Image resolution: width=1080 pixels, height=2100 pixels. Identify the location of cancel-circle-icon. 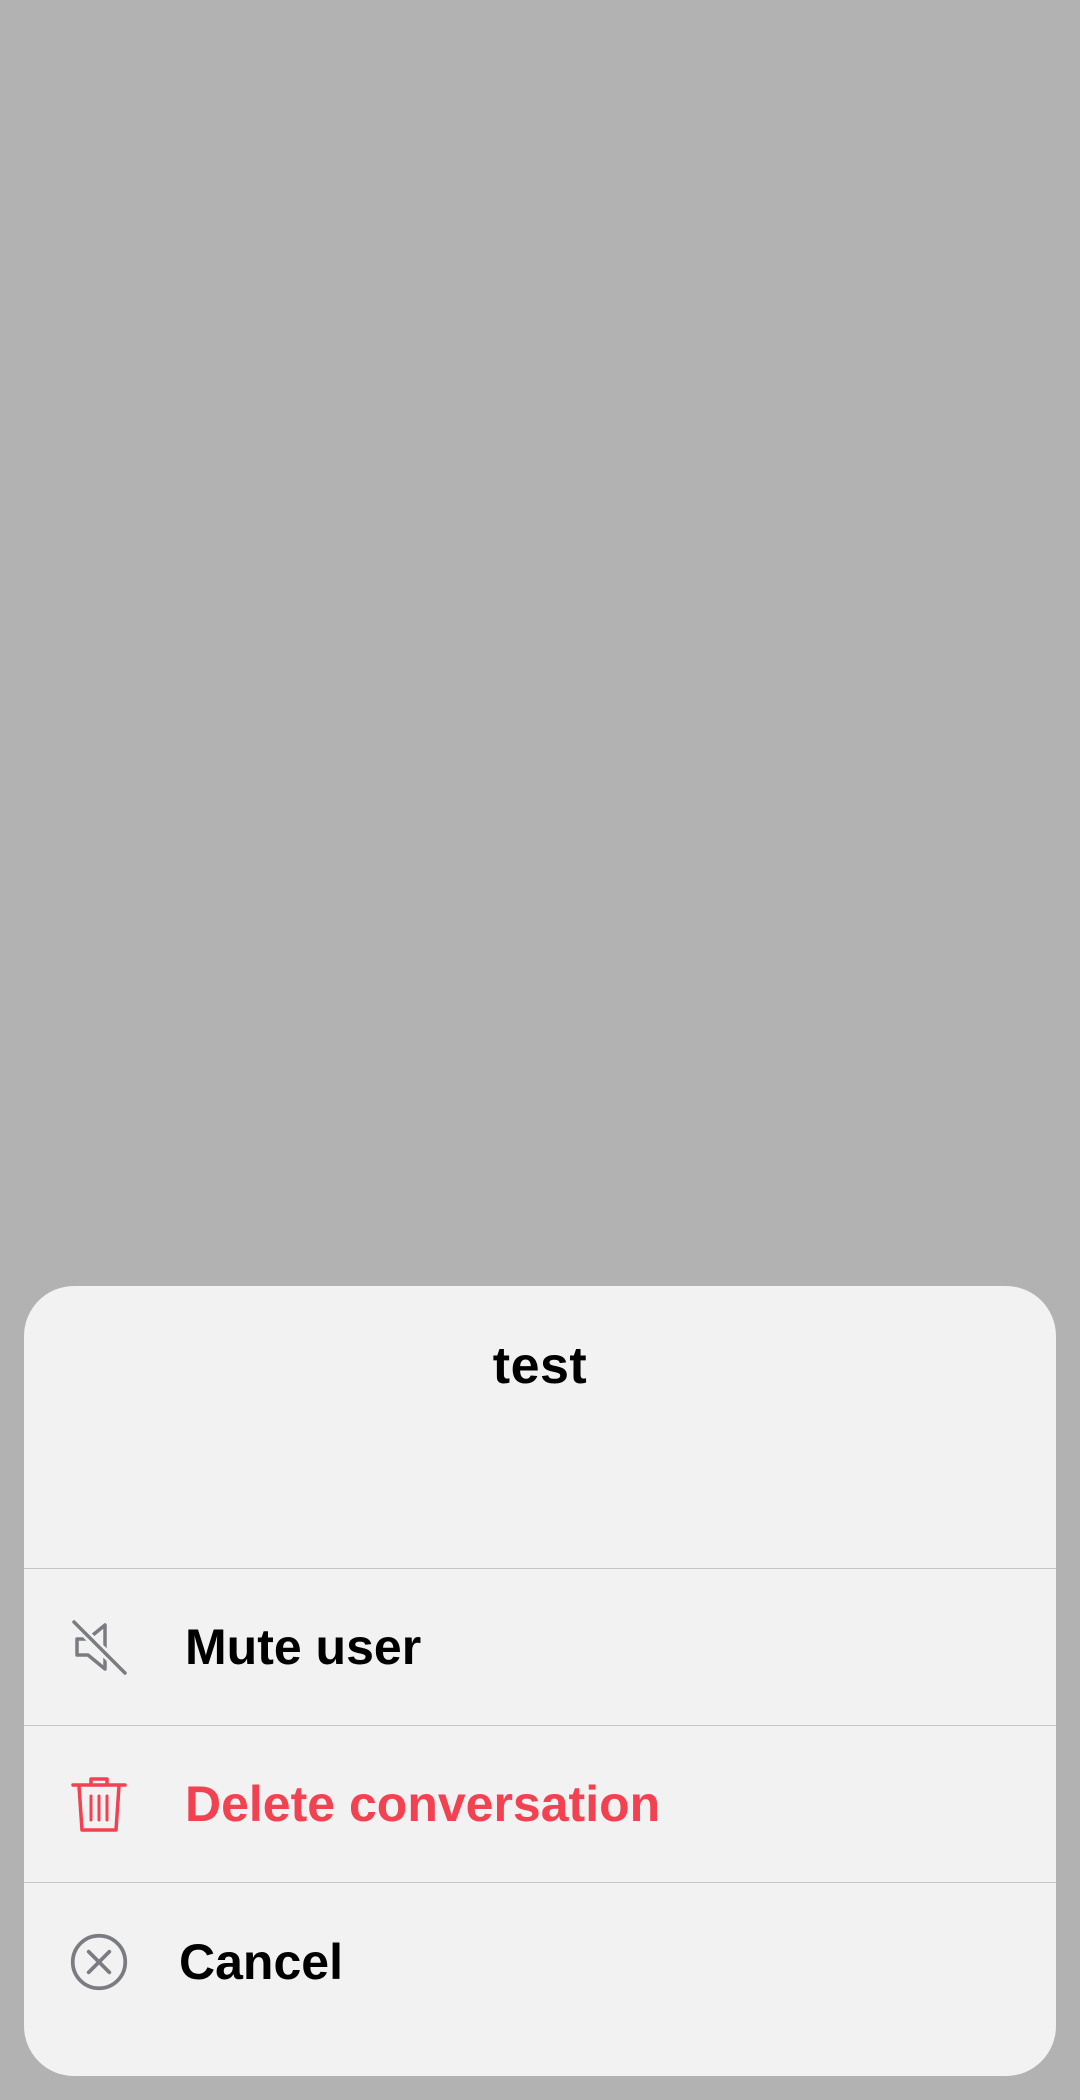
(99, 1962).